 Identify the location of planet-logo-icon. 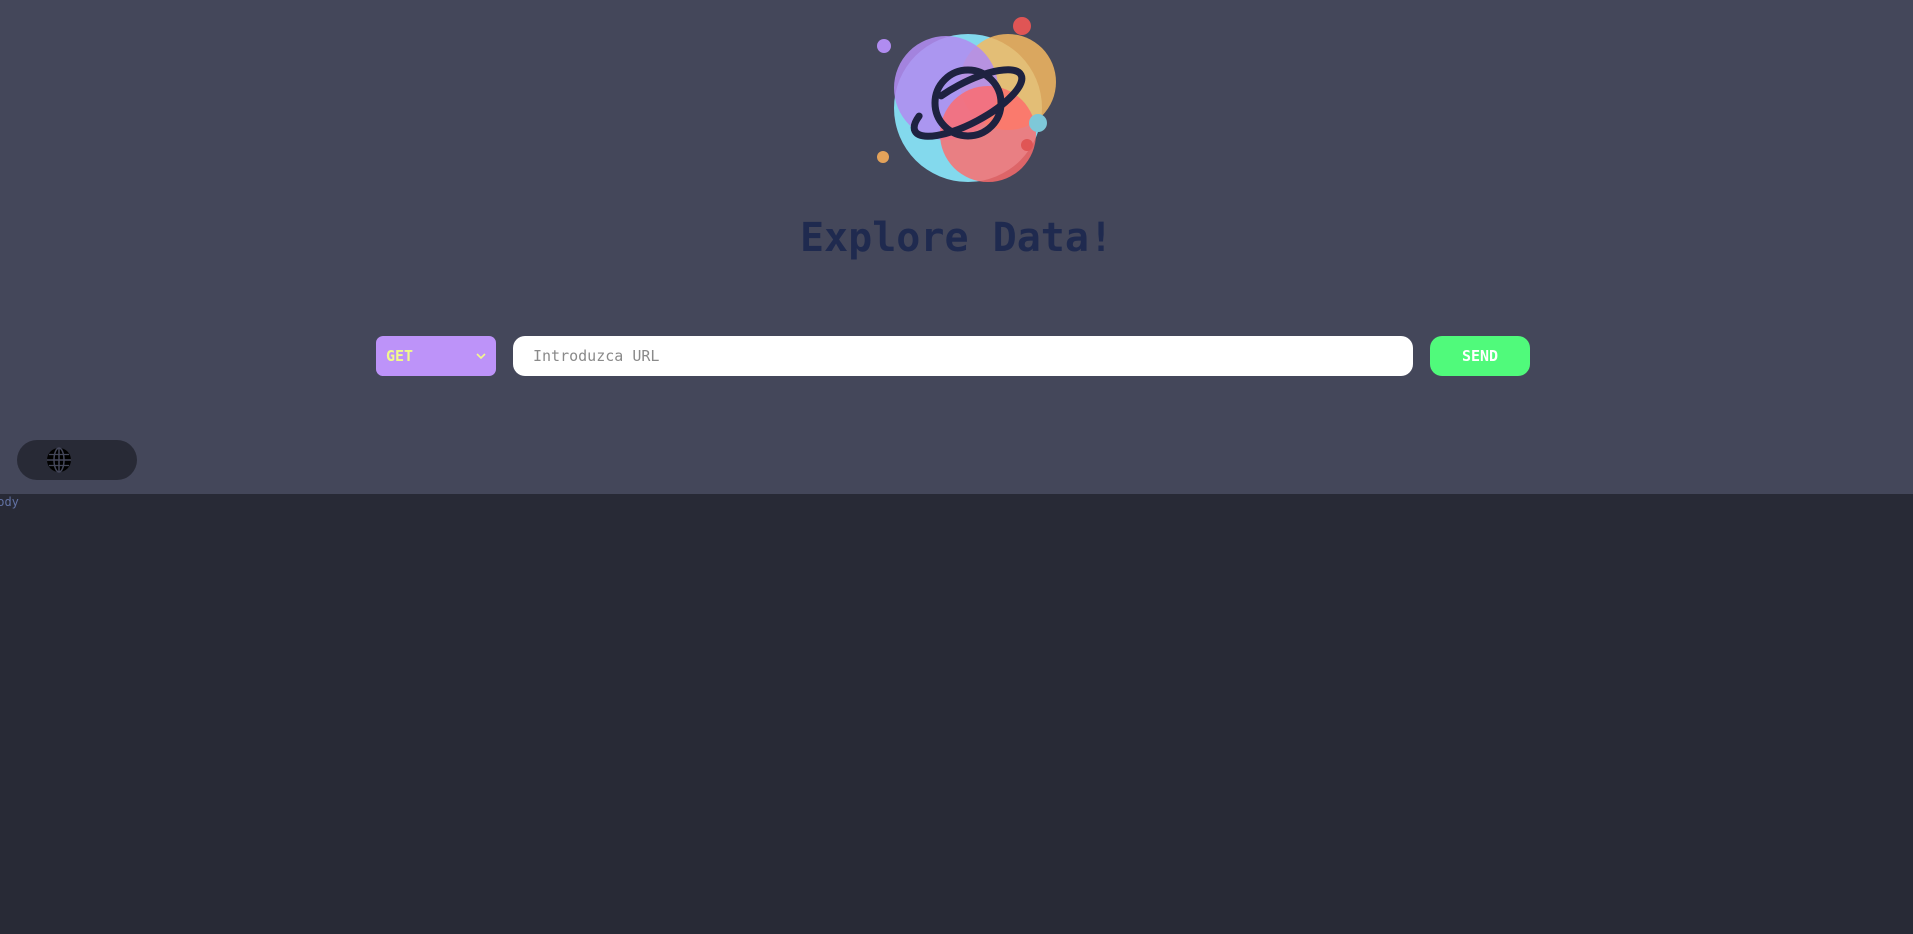
(966, 99).